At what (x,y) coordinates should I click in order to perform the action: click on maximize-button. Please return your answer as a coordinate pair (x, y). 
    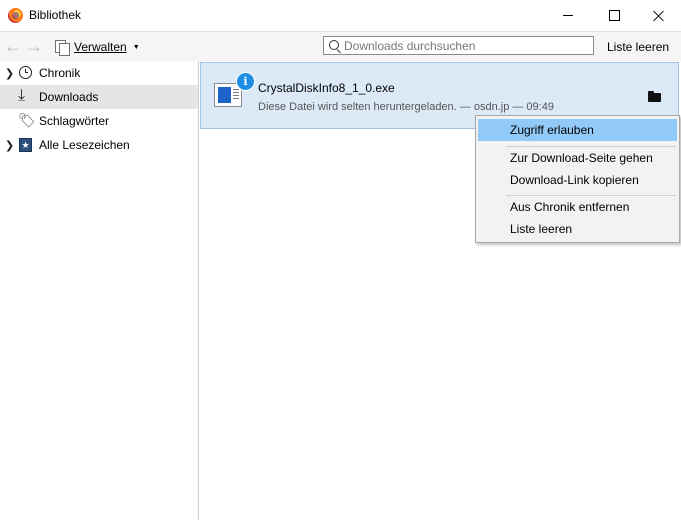
    Looking at the image, I should click on (614, 15).